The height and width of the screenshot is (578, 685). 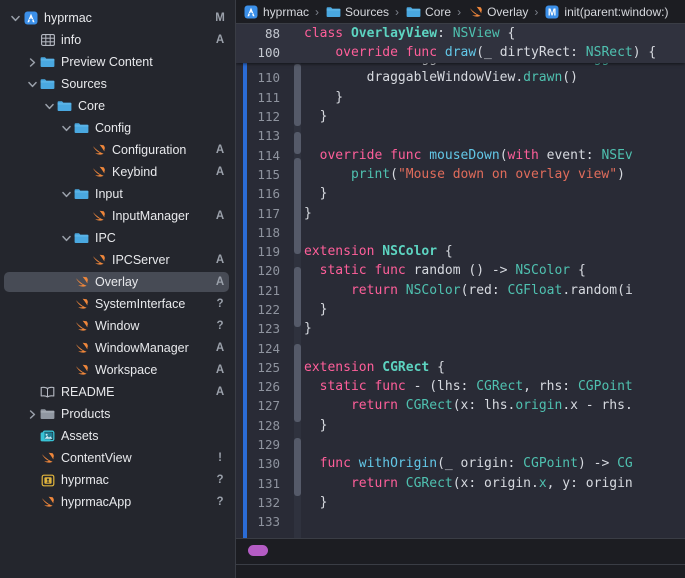 I want to click on sidebar-item-core: Core, so click(x=117, y=106).